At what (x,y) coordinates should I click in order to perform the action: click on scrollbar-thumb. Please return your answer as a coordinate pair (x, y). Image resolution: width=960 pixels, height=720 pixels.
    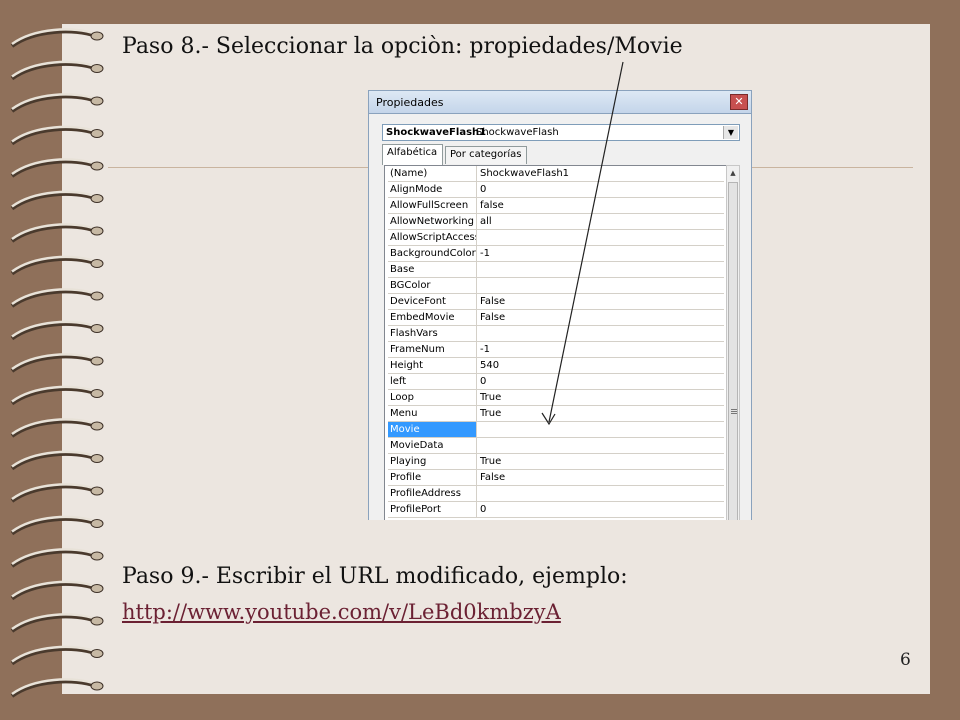
    Looking at the image, I should click on (733, 351).